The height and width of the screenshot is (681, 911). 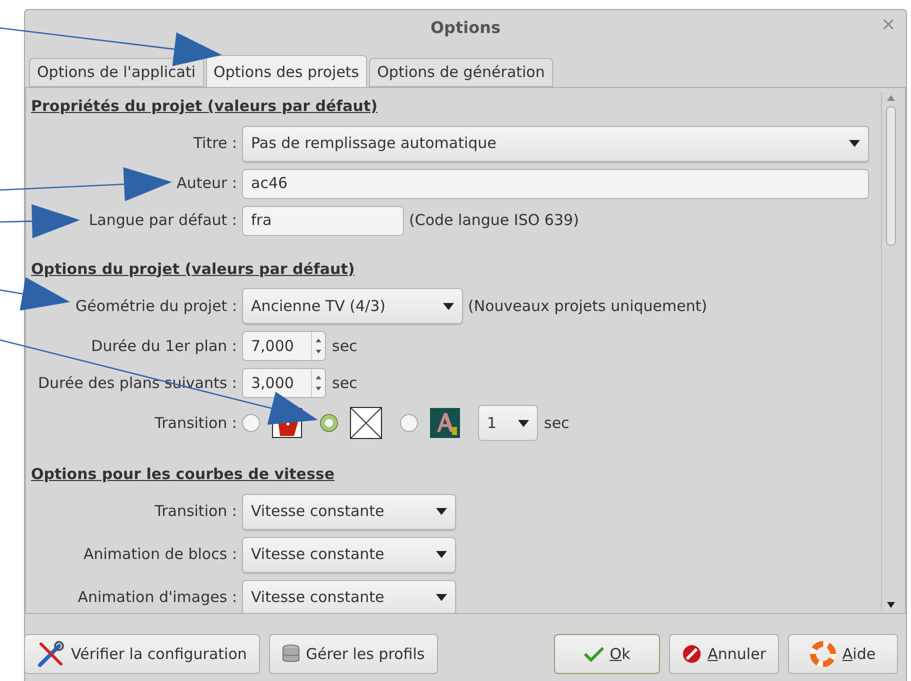 What do you see at coordinates (183, 474) in the screenshot?
I see `section-heading: Options pour les courbes de vitesse` at bounding box center [183, 474].